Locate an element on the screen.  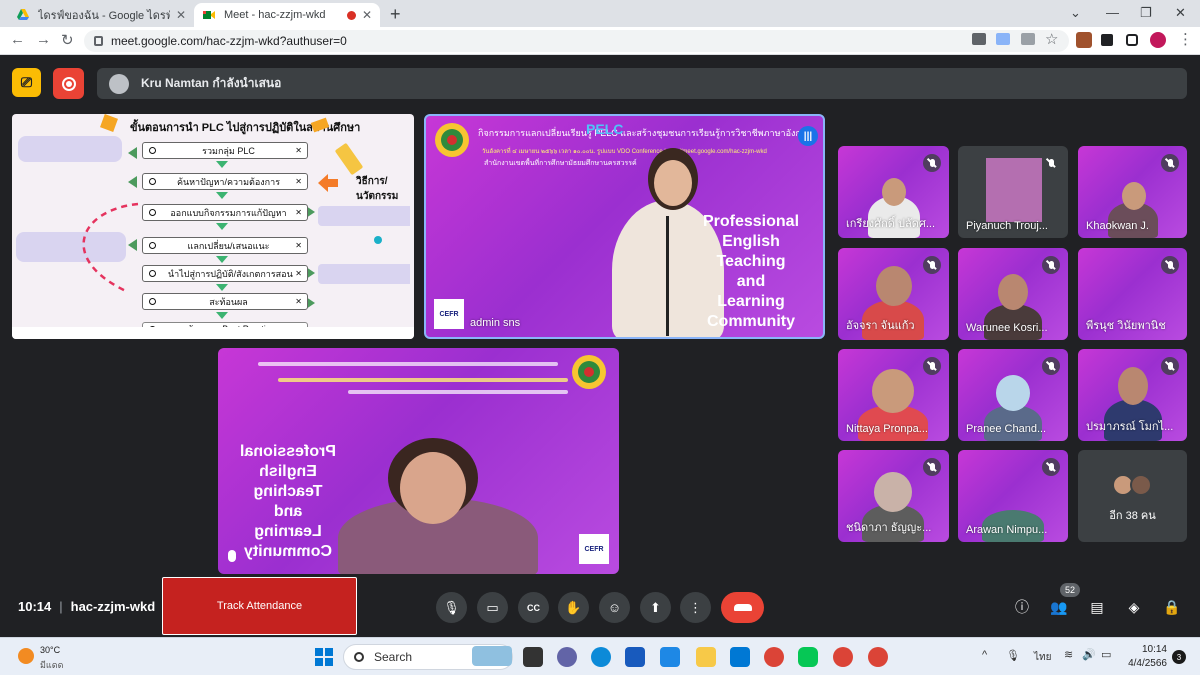
speaker-face is located at coordinates (673, 183).